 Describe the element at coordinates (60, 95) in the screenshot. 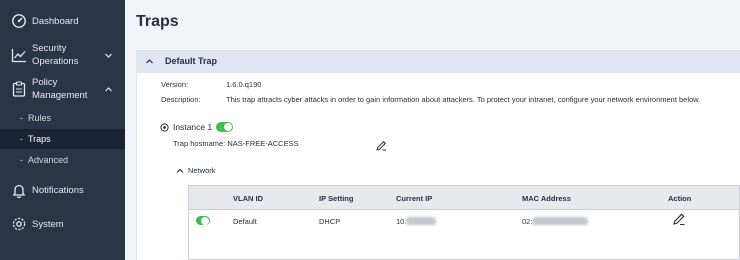

I see `sidebar-item-label-line2: Management` at that location.